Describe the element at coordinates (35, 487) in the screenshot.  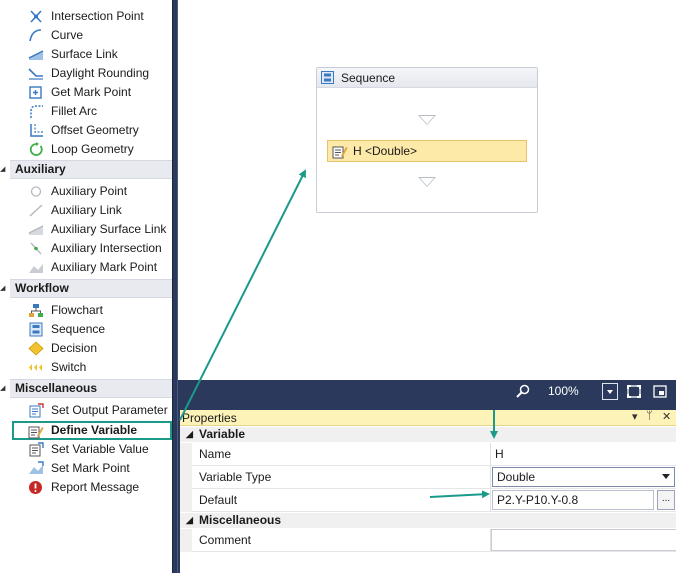
I see `report-message-icon` at that location.